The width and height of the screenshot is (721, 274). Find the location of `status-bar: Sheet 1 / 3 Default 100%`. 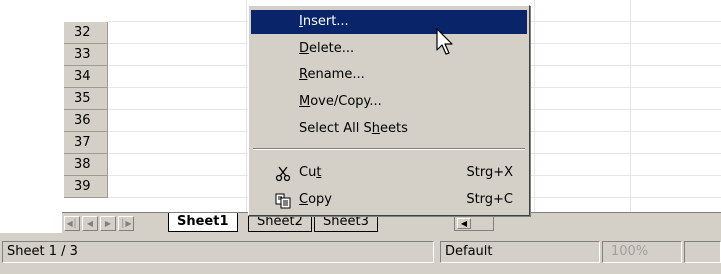

status-bar: Sheet 1 / 3 Default 100% is located at coordinates (360, 253).